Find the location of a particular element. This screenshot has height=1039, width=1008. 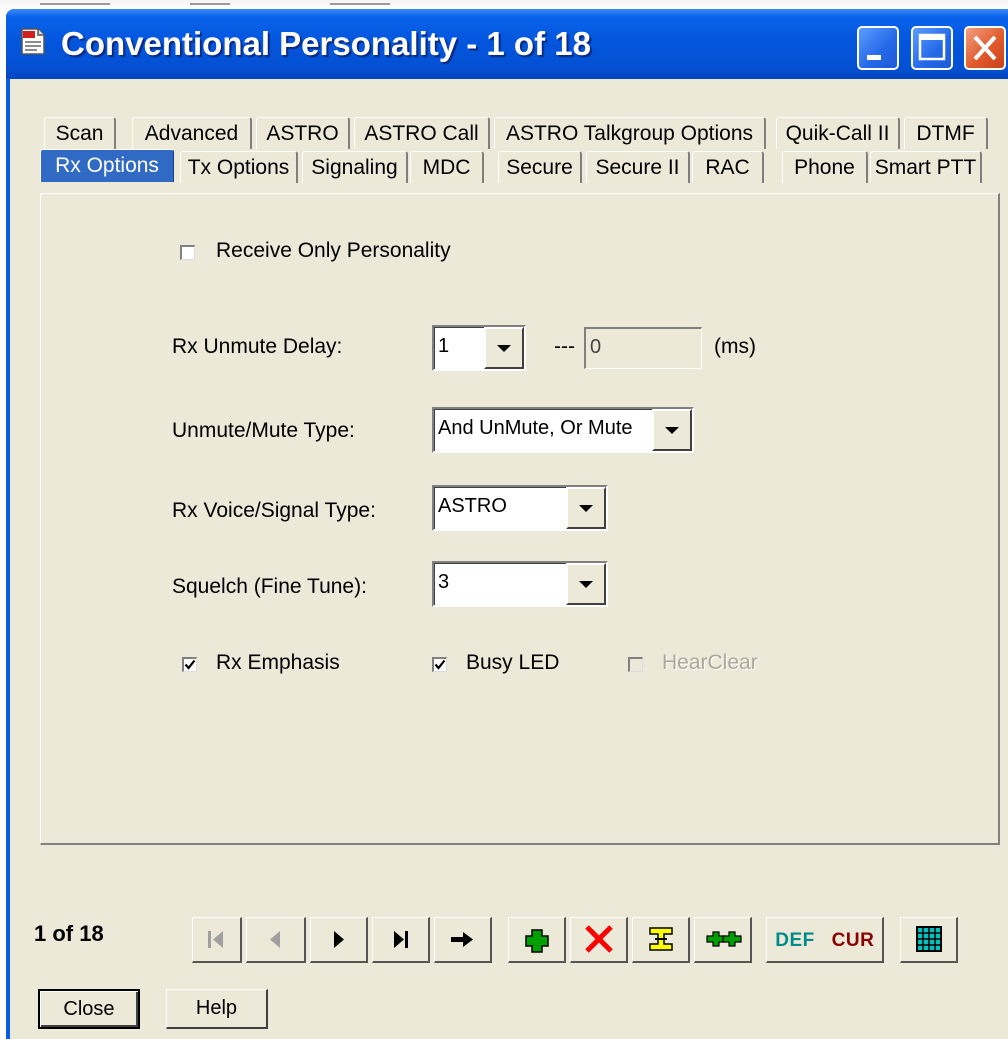

tab-scan: Scan is located at coordinates (80, 133).